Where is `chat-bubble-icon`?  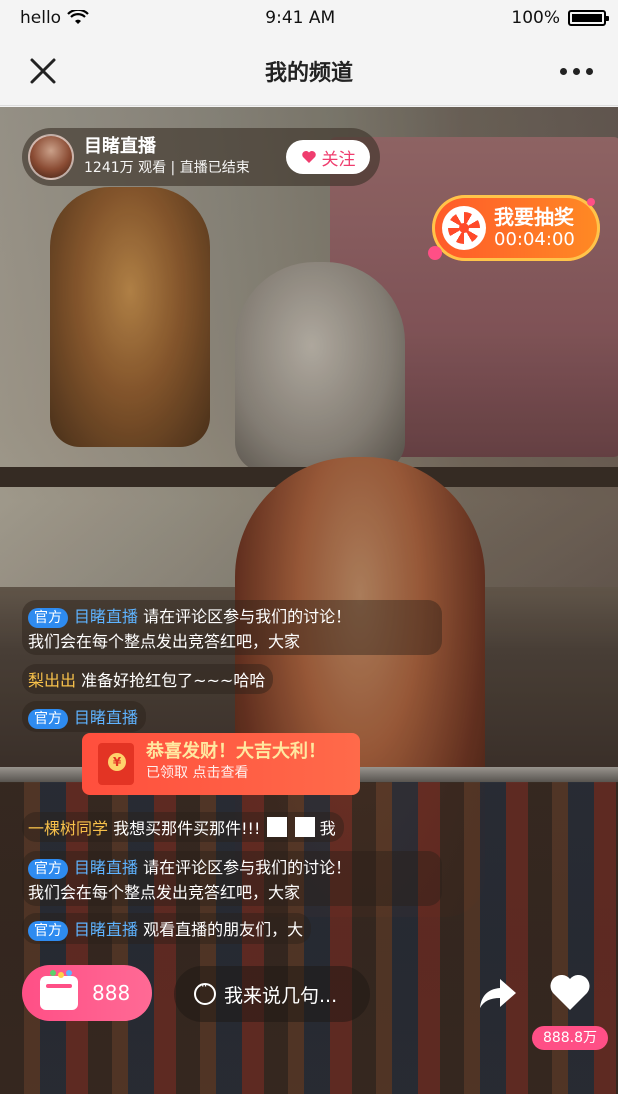
chat-bubble-icon is located at coordinates (205, 992).